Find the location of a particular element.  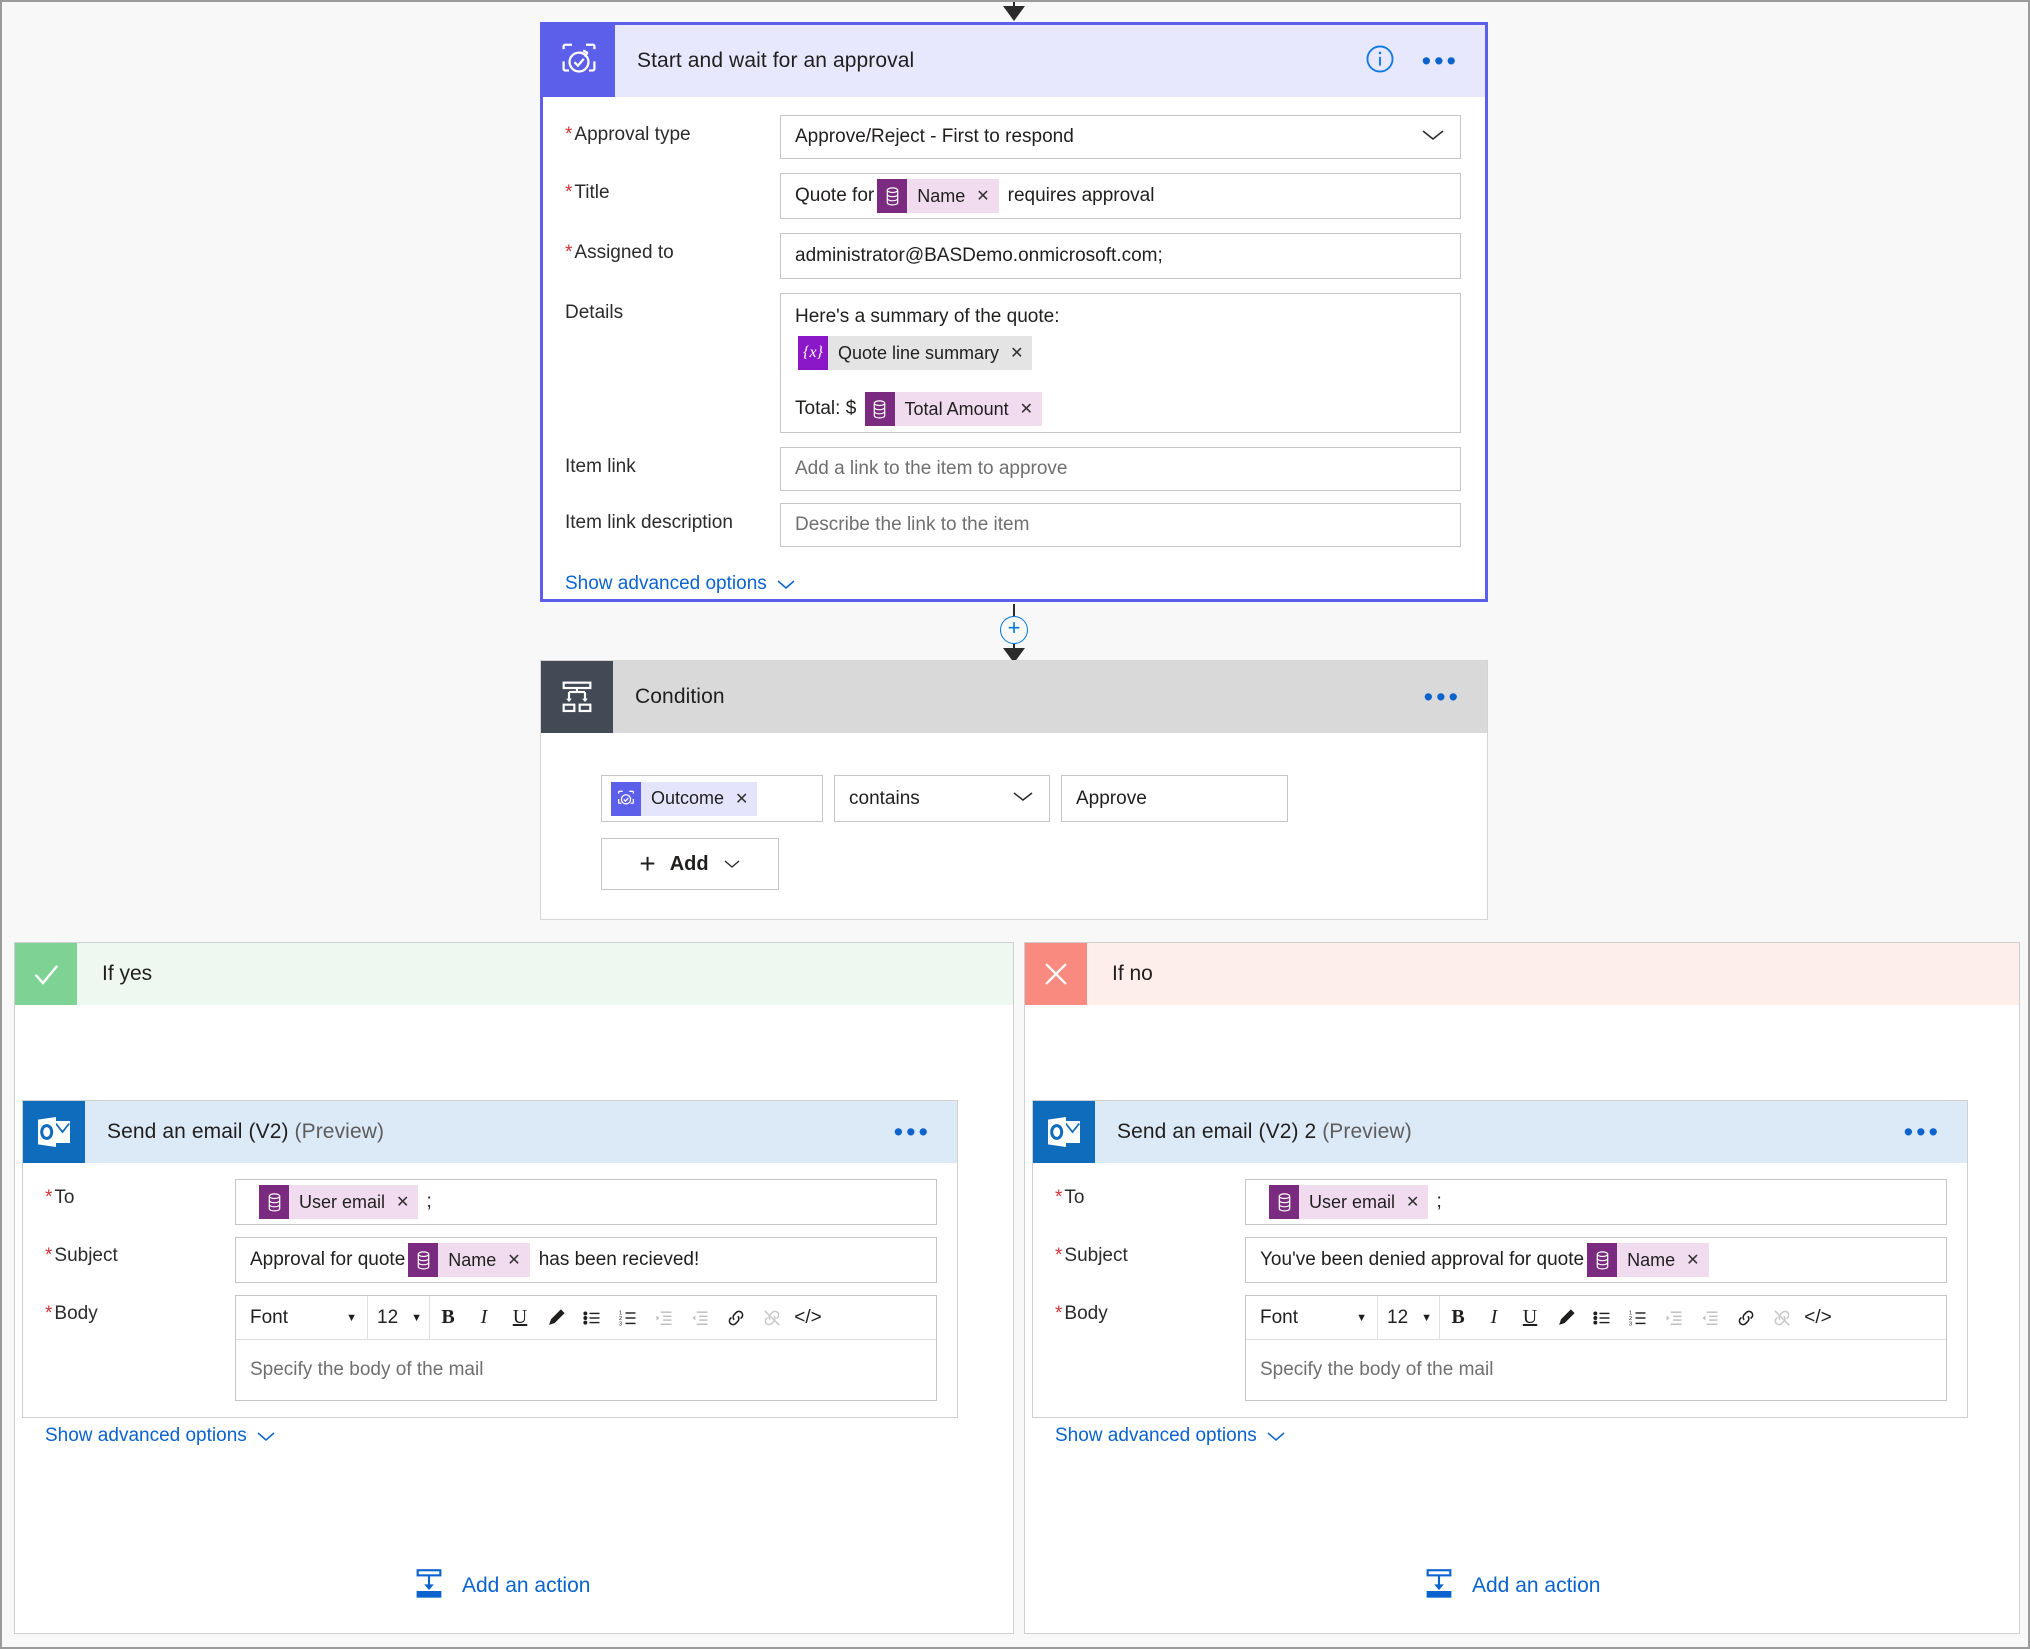

approval-type-ctrl: Approve/Reject - First to respond is located at coordinates (1132, 137).